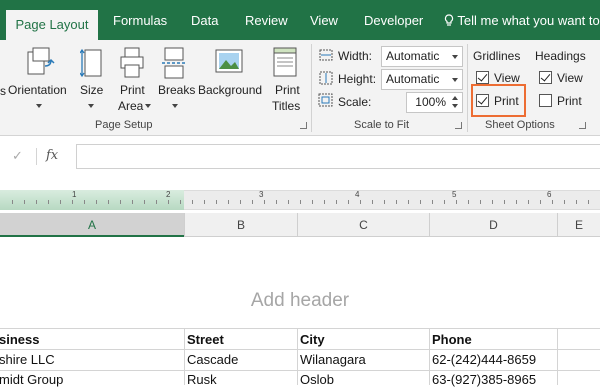 The width and height of the screenshot is (600, 390). What do you see at coordinates (176, 90) in the screenshot?
I see `breaks-label: Breaks` at bounding box center [176, 90].